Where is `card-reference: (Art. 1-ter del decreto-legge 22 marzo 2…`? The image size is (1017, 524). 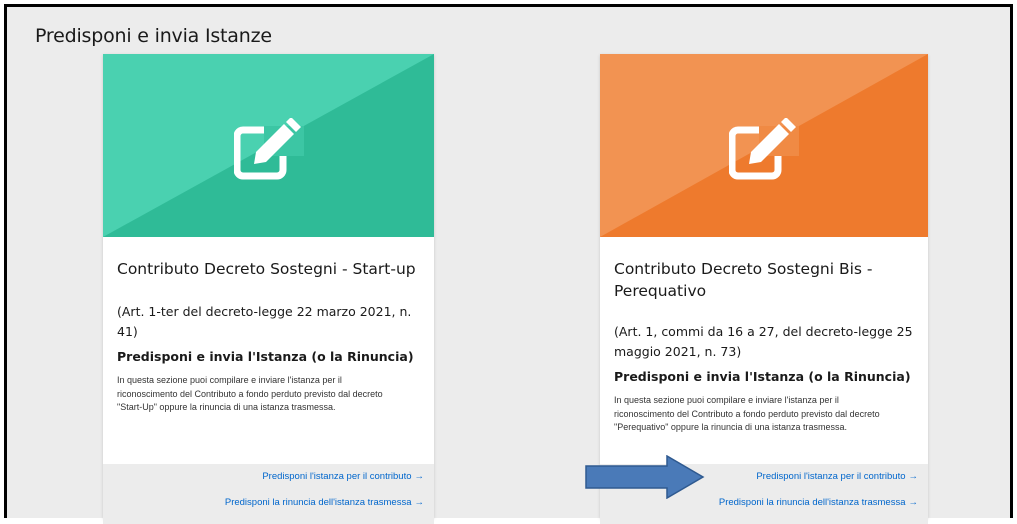 card-reference: (Art. 1-ter del decreto-legge 22 marzo 2… is located at coordinates (264, 311).